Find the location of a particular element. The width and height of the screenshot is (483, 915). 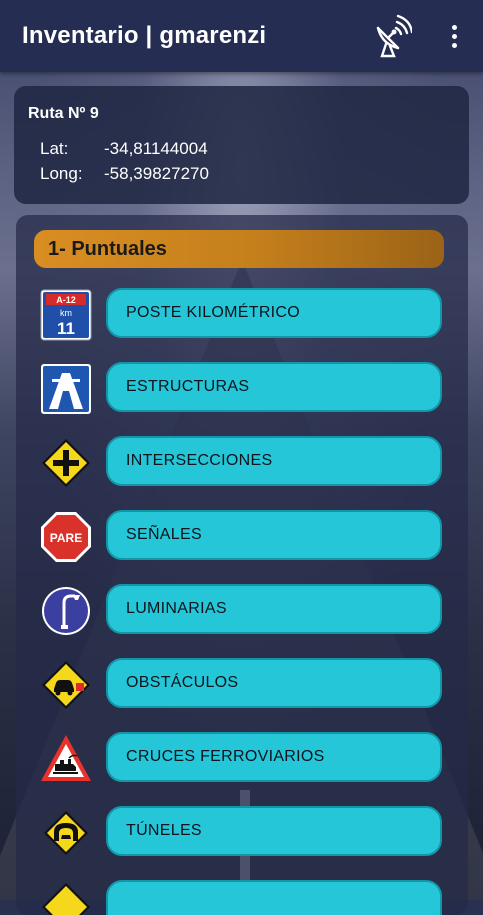

list-item-button is located at coordinates (274, 897).